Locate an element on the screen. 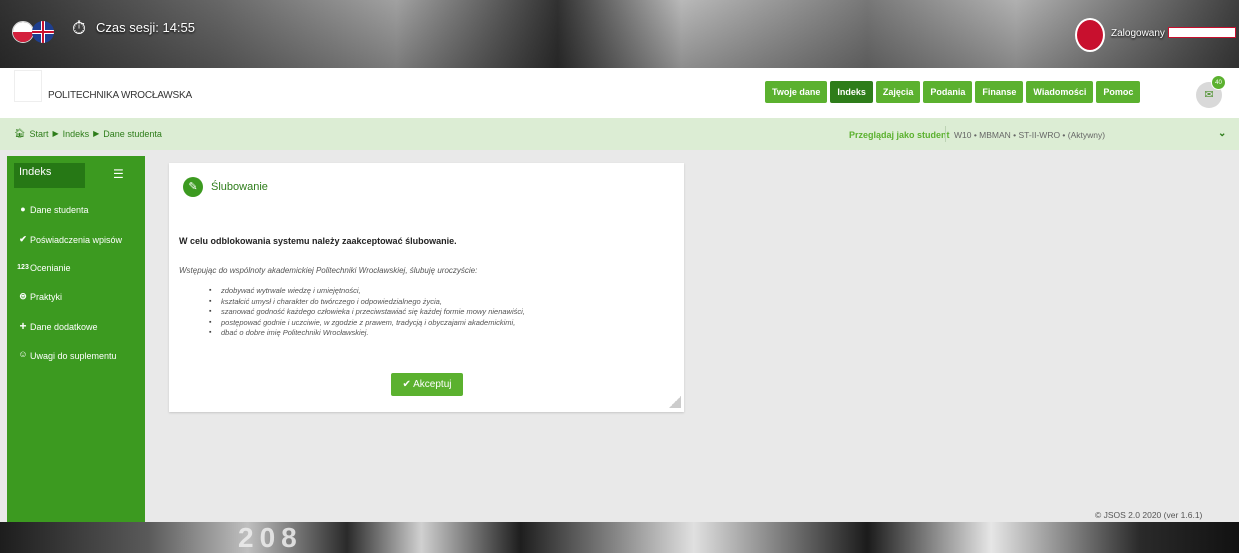 The image size is (1239, 553). logged-in-label: Zalogowany is located at coordinates (1138, 33).